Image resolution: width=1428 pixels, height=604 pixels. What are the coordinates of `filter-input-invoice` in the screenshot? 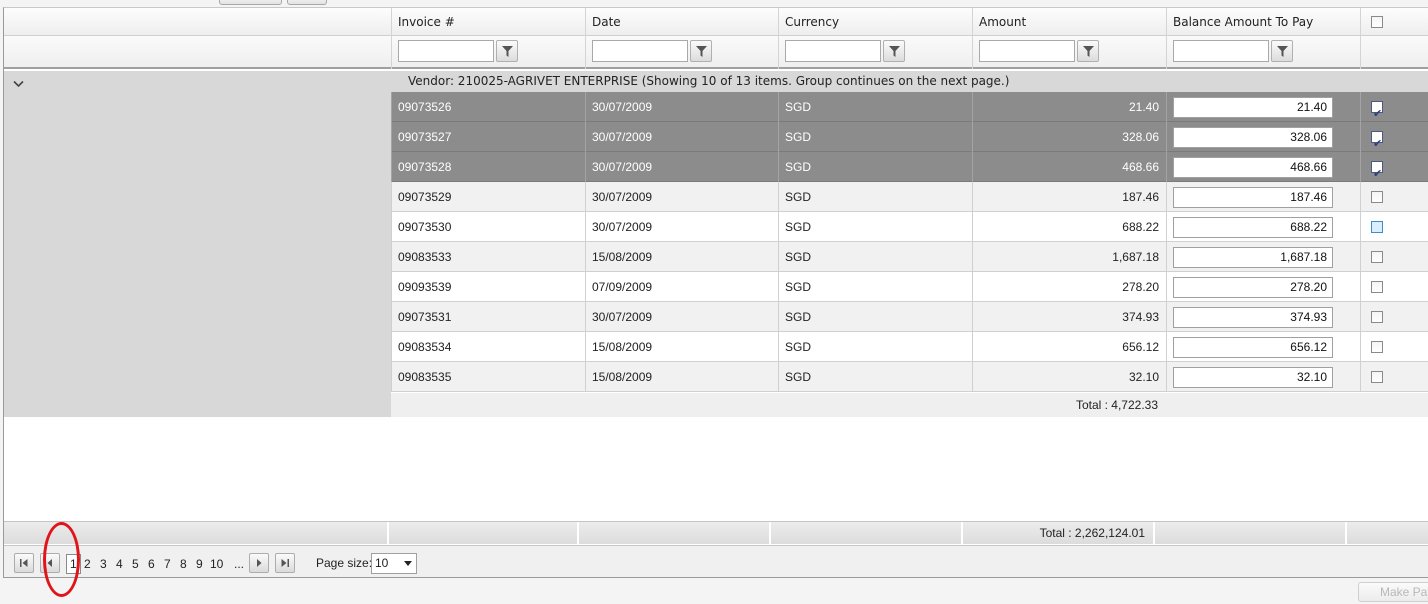 It's located at (446, 51).